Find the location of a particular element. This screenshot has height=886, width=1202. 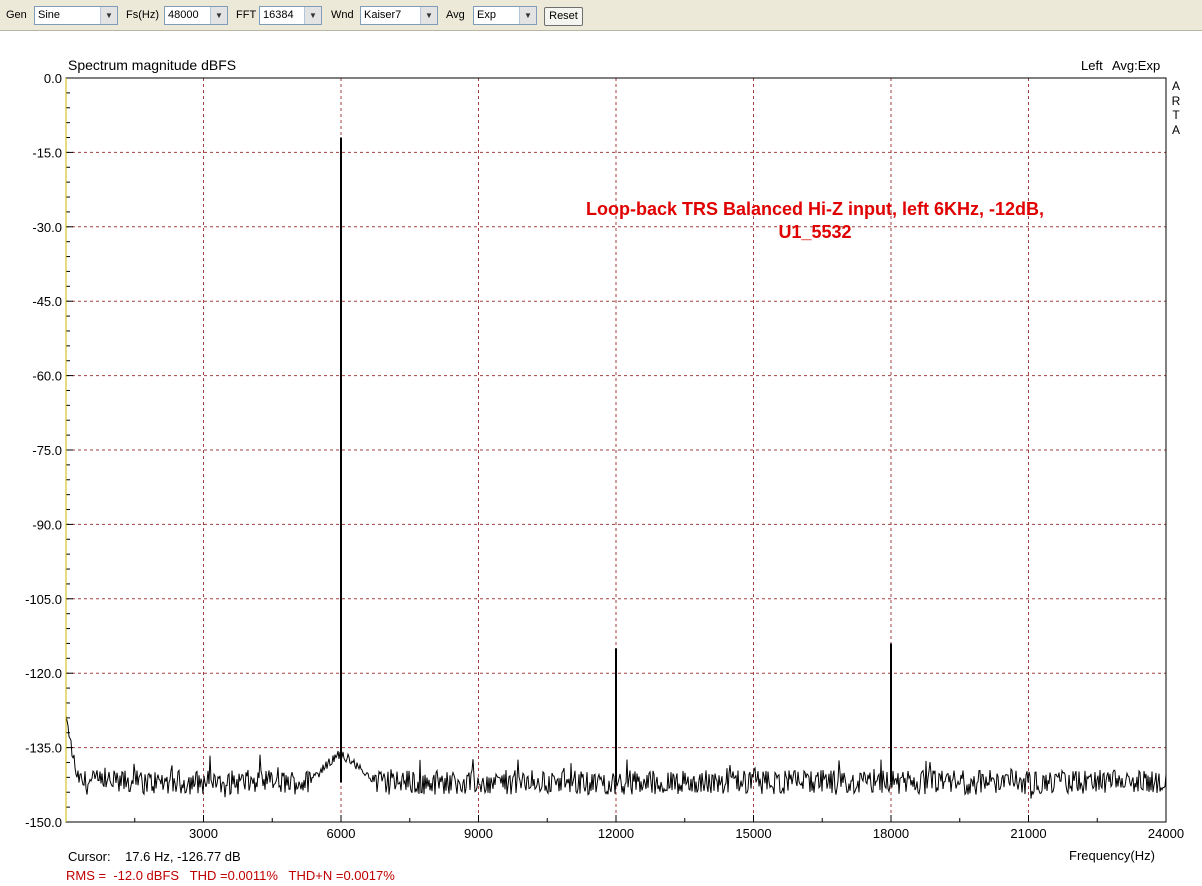

x-tick-label: 15000 is located at coordinates (753, 833).